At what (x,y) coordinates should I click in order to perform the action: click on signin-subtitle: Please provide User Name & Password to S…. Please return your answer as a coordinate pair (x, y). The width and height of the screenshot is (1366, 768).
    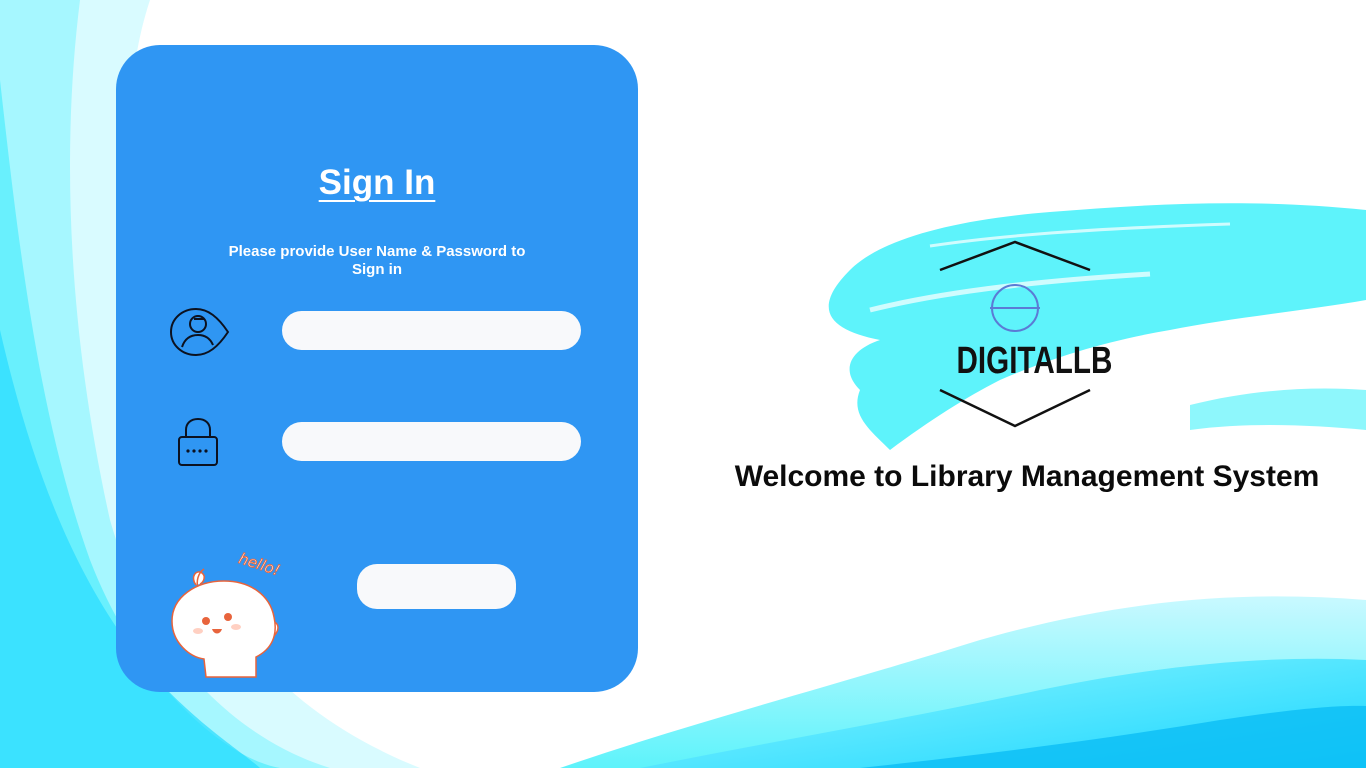
    Looking at the image, I should click on (377, 260).